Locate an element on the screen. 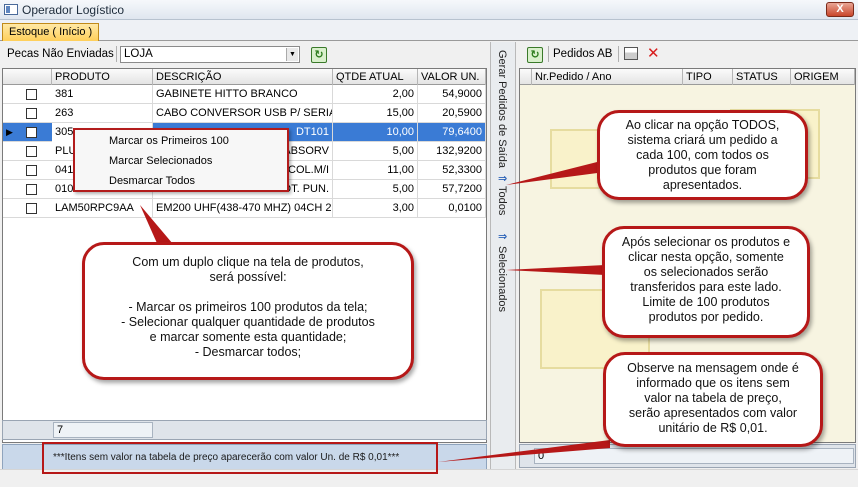 The image size is (858, 487). callout-line: cada 100, com todos os is located at coordinates (702, 155).